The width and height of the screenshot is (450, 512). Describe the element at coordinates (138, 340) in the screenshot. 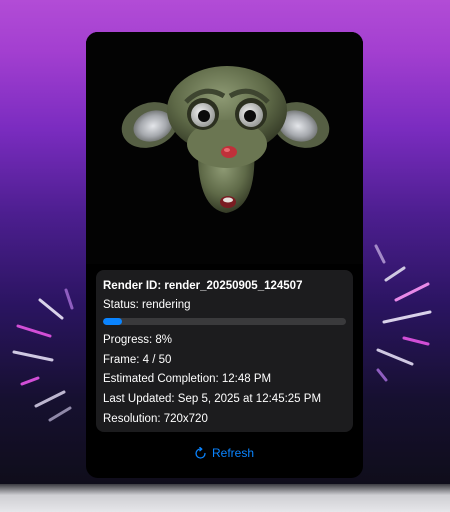

I see `progress-text: Progress: 8%` at that location.